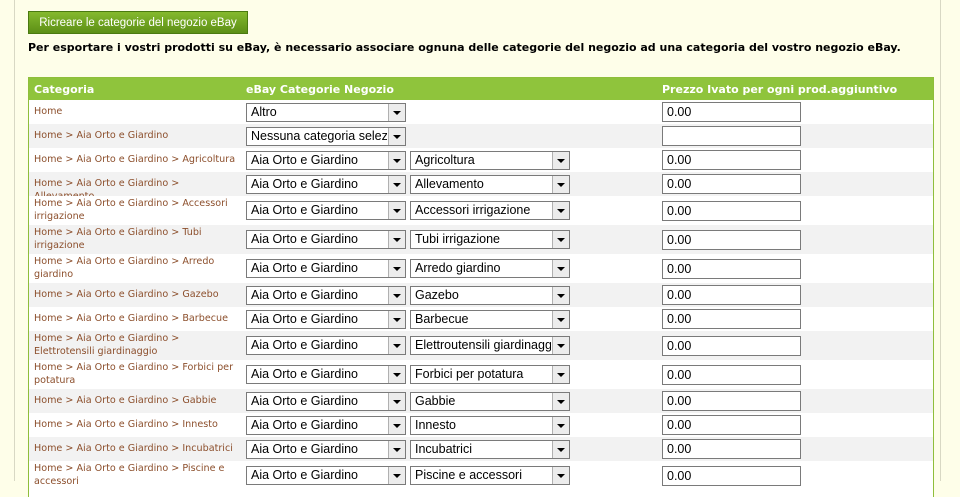  I want to click on ebay-store-subcategory-select: Incubatrici, so click(490, 449).